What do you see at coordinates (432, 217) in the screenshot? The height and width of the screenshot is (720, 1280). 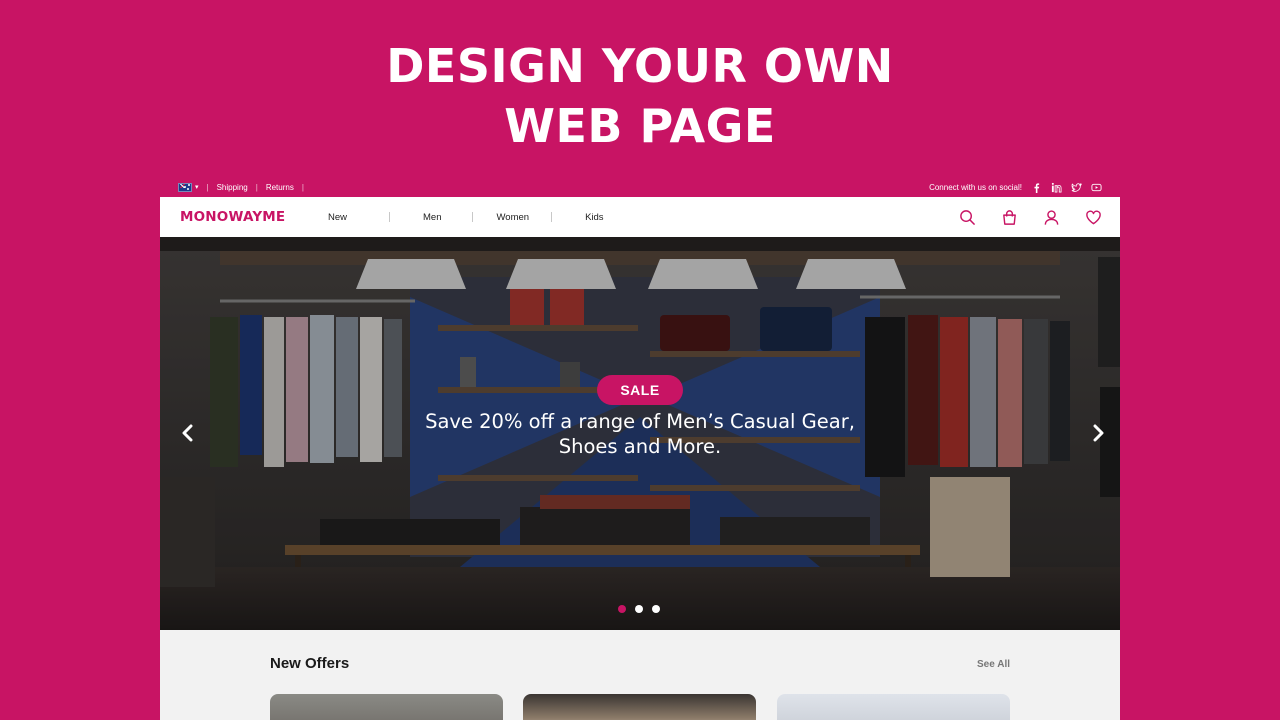 I see `nav-item-men: Men` at bounding box center [432, 217].